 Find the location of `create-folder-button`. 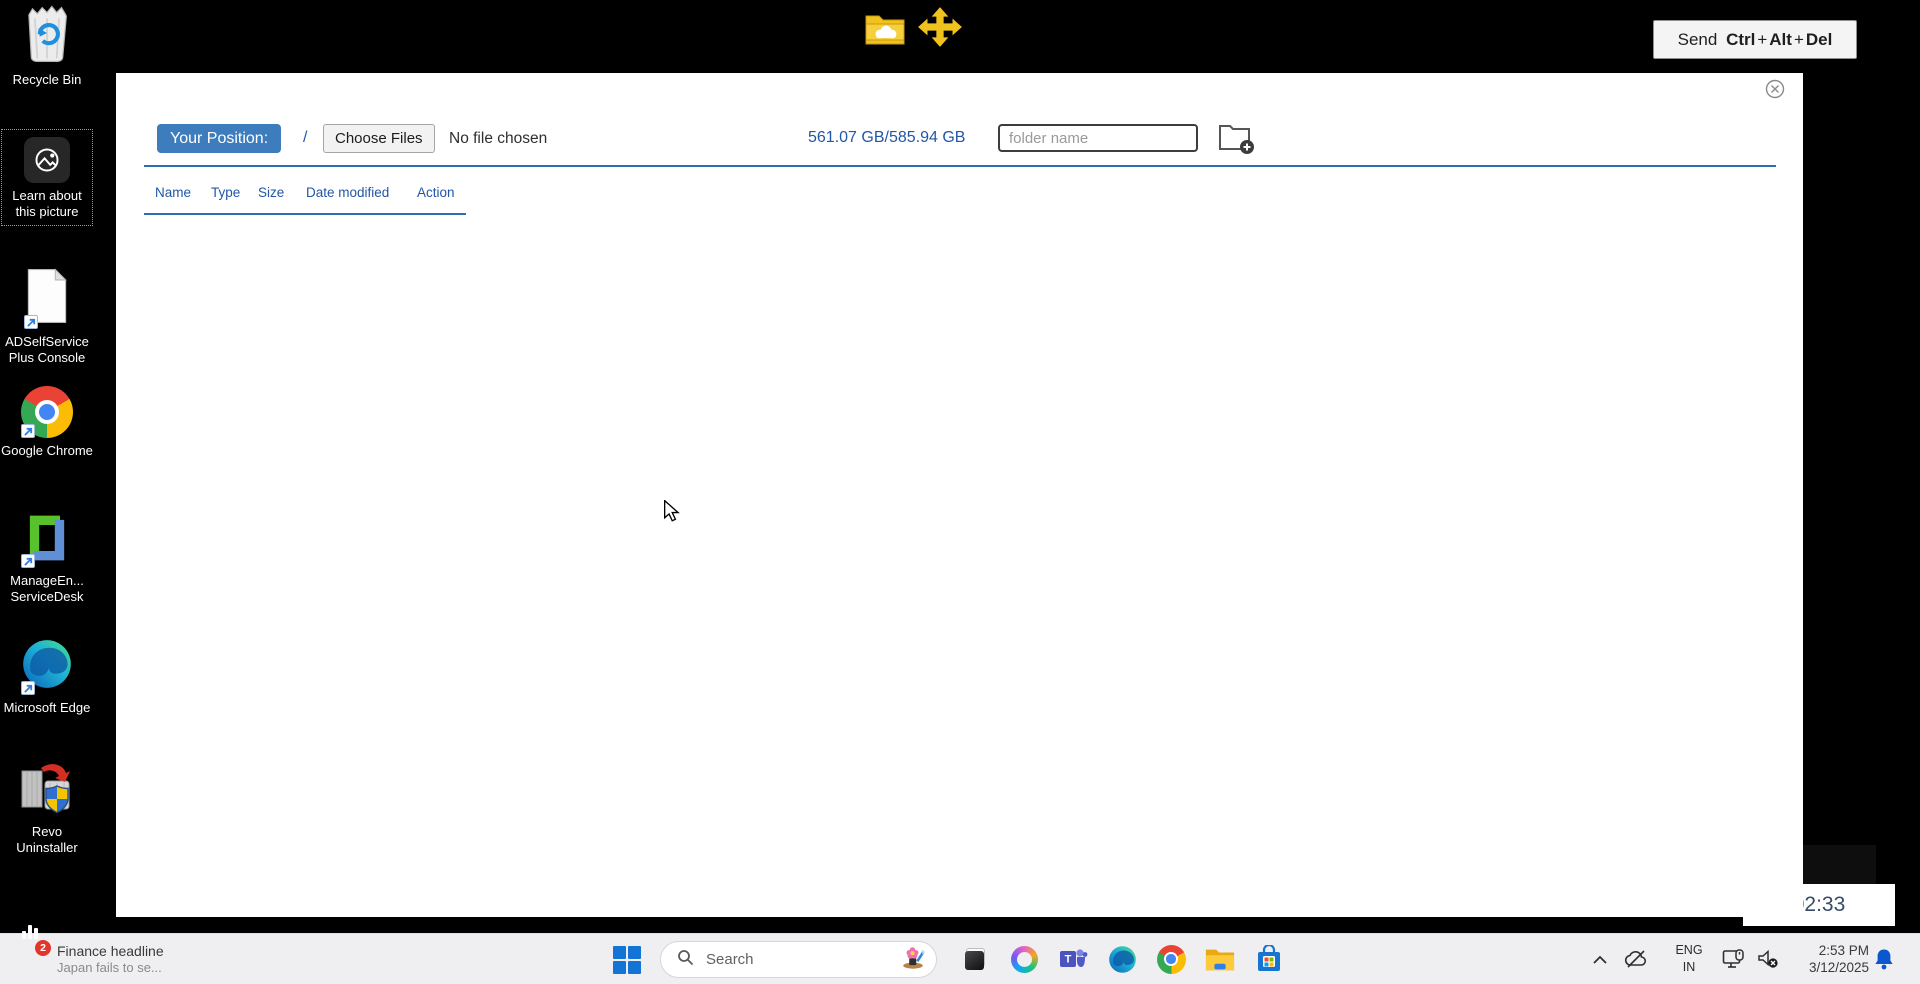

create-folder-button is located at coordinates (1236, 138).